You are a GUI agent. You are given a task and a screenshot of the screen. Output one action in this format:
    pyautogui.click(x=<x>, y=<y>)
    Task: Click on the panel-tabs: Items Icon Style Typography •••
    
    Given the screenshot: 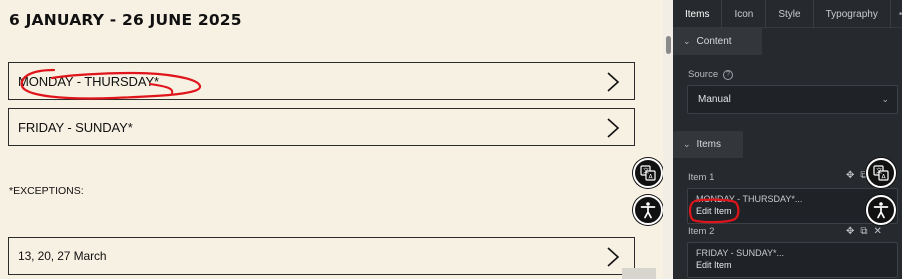 What is the action you would take?
    pyautogui.click(x=787, y=14)
    